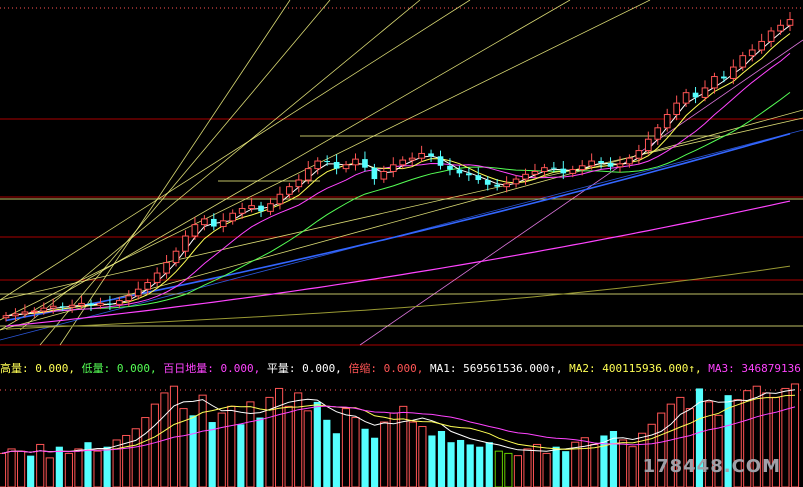  What do you see at coordinates (389, 368) in the screenshot?
I see `legend-item: 倍缩: 0.000,` at bounding box center [389, 368].